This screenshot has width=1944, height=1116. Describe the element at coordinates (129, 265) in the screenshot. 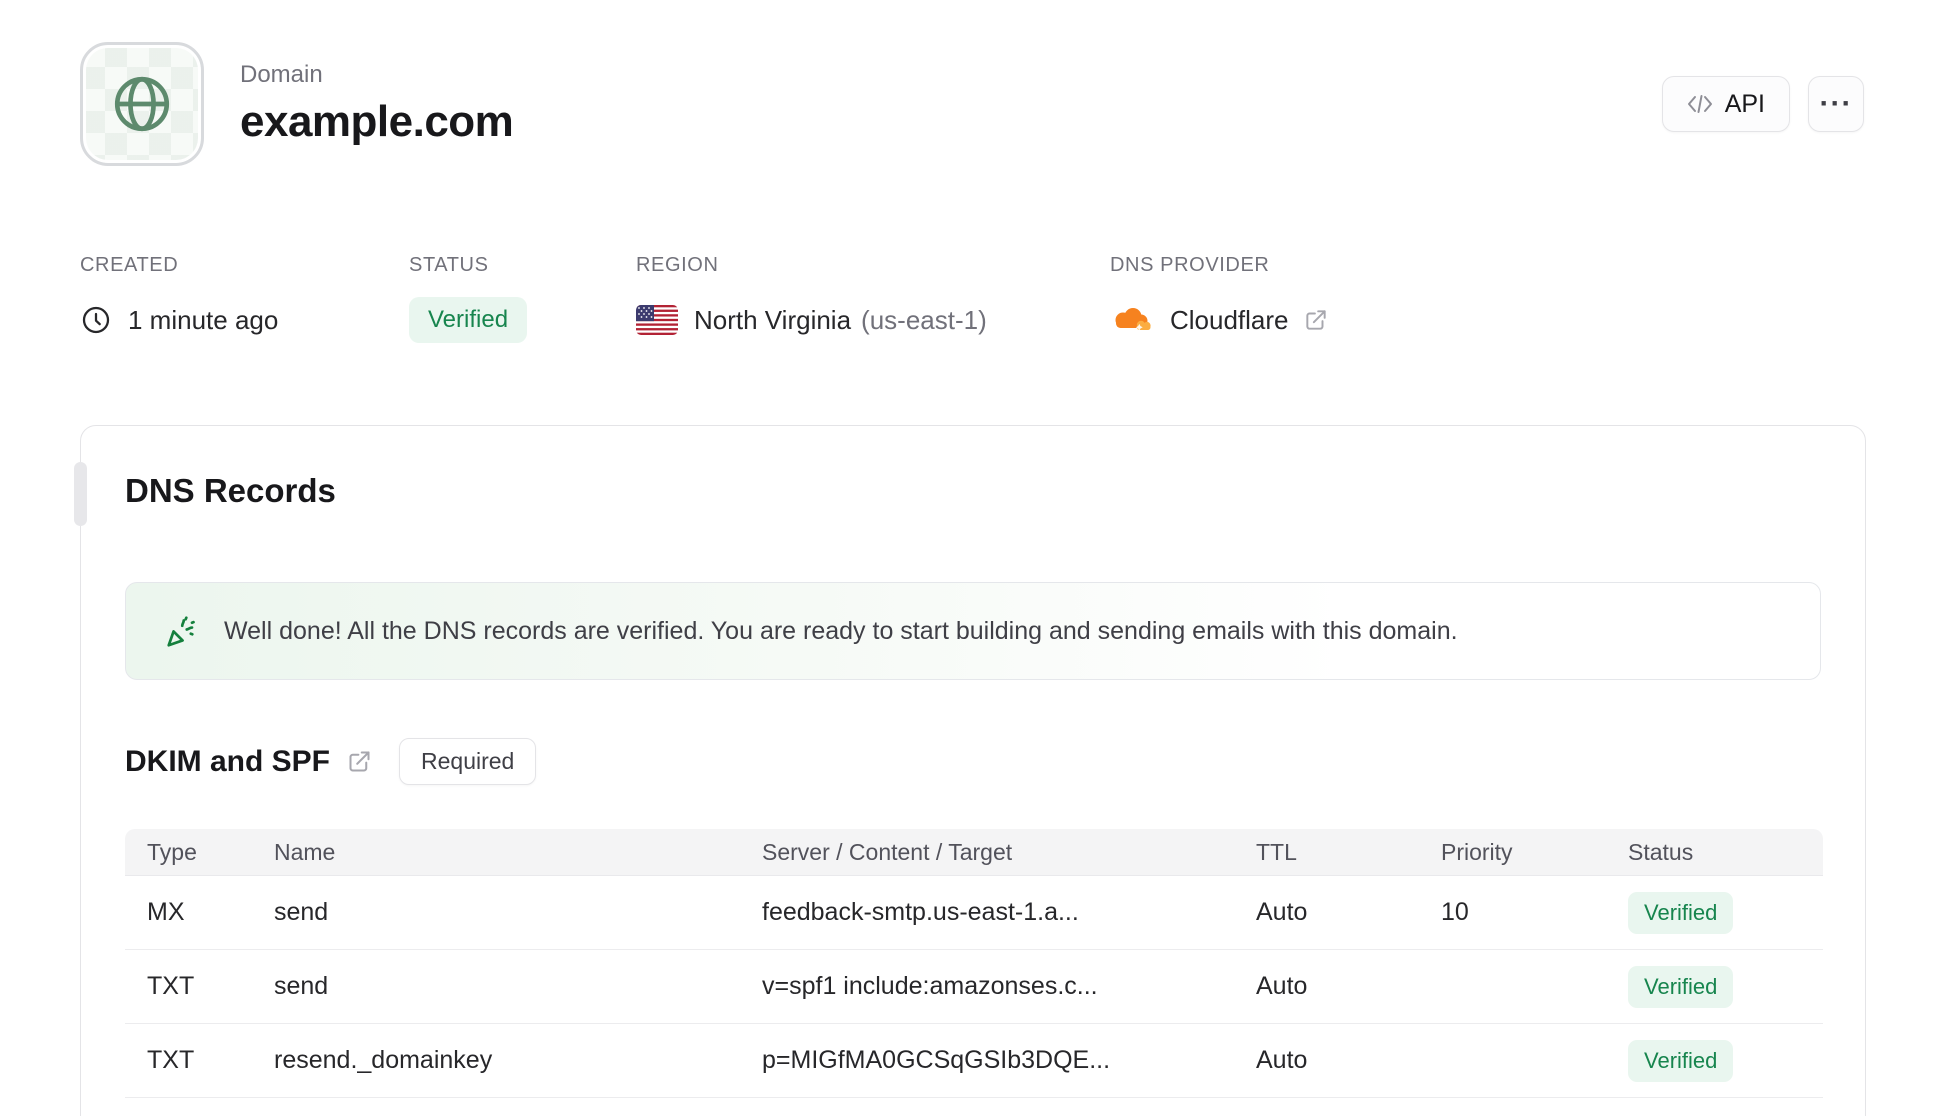

I see `created-label: CREATED` at that location.